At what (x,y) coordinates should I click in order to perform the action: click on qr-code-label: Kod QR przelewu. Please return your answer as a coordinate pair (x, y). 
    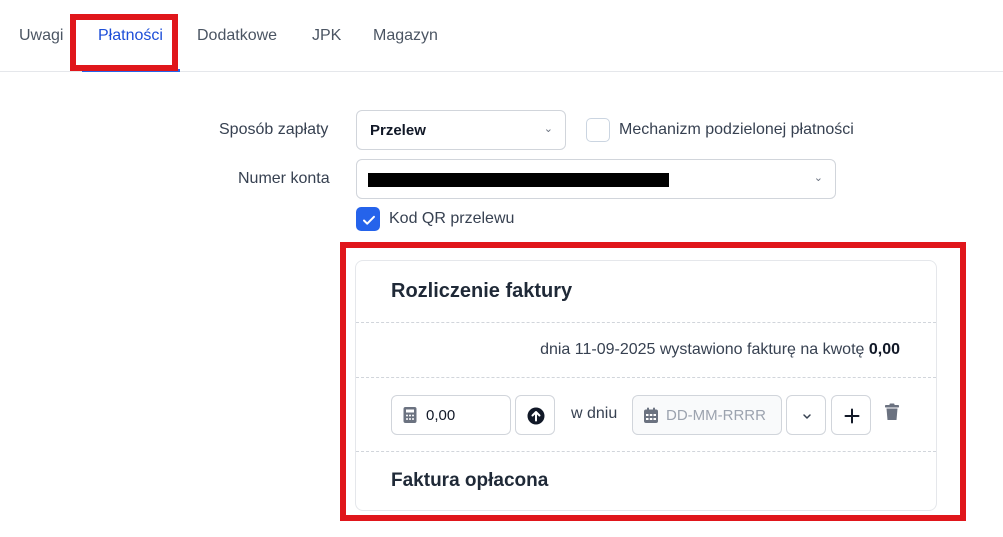
    Looking at the image, I should click on (452, 218).